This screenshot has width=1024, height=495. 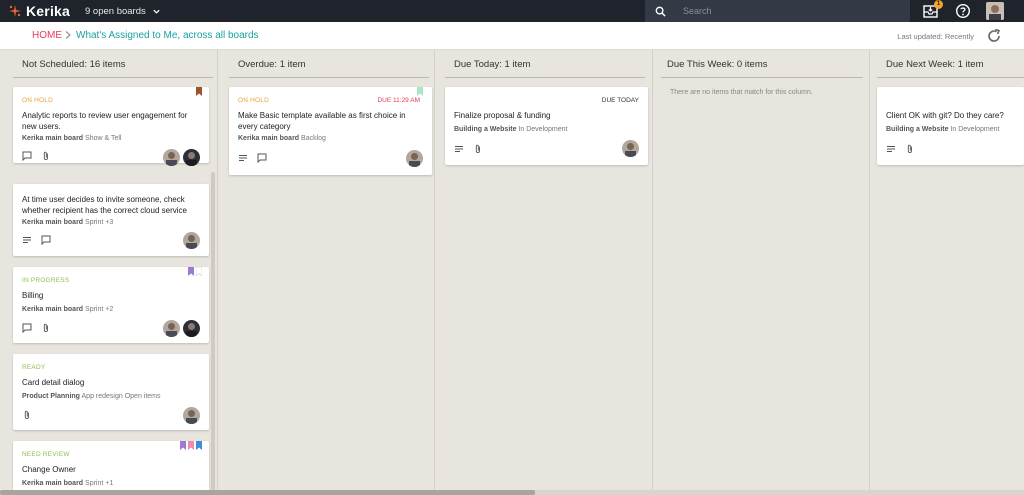 I want to click on breadcrumb-home-link: HOME, so click(x=47, y=35).